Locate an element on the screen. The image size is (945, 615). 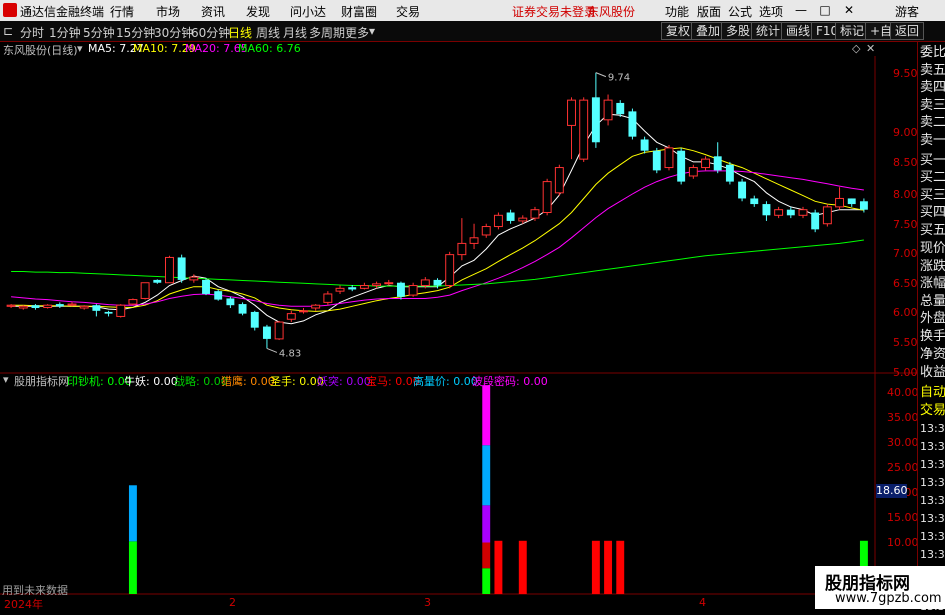
quote-label: 13:34 is located at coordinates (932, 482).